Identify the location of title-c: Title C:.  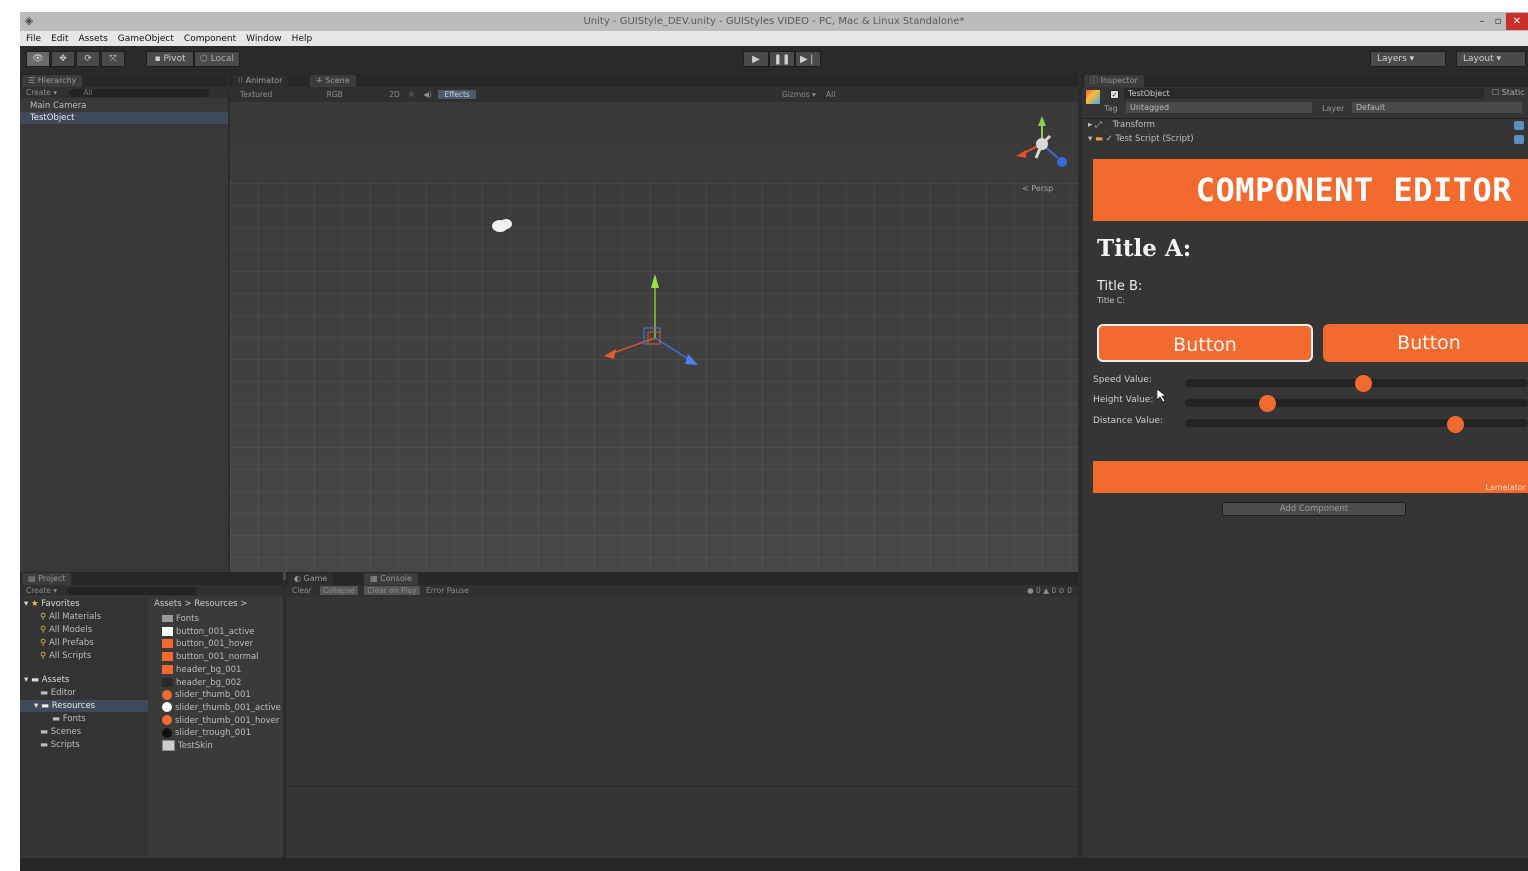
(1111, 300).